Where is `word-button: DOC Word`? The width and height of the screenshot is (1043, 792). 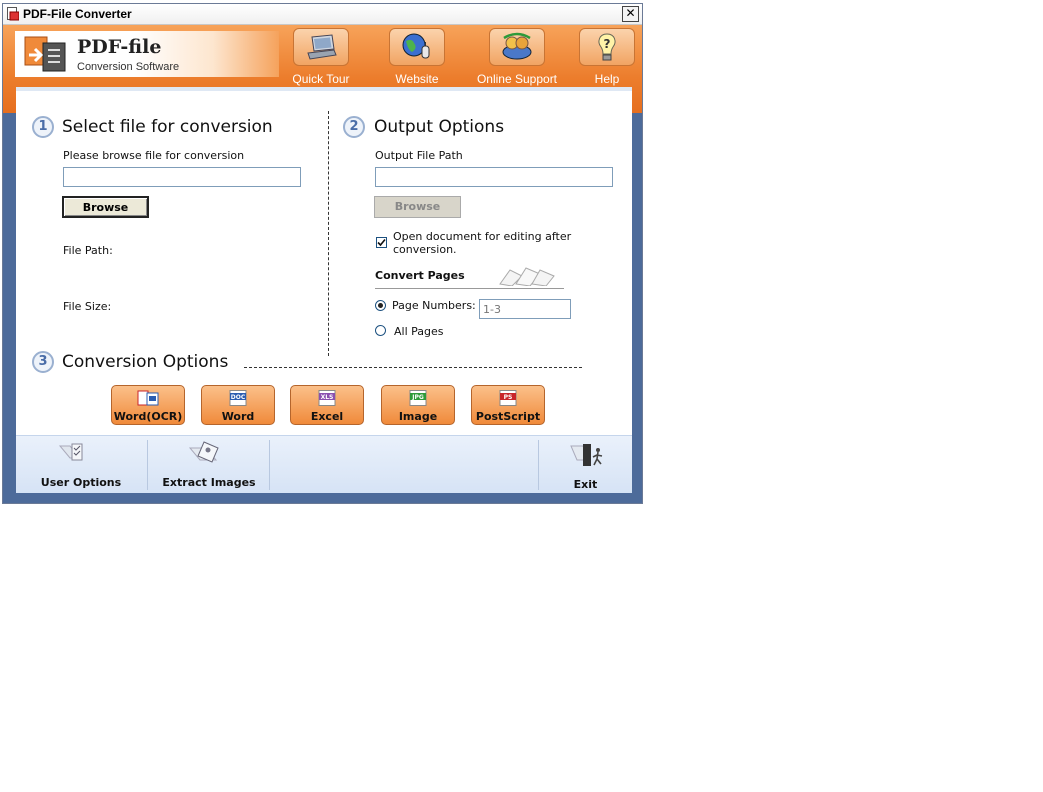
word-button: DOC Word is located at coordinates (238, 405).